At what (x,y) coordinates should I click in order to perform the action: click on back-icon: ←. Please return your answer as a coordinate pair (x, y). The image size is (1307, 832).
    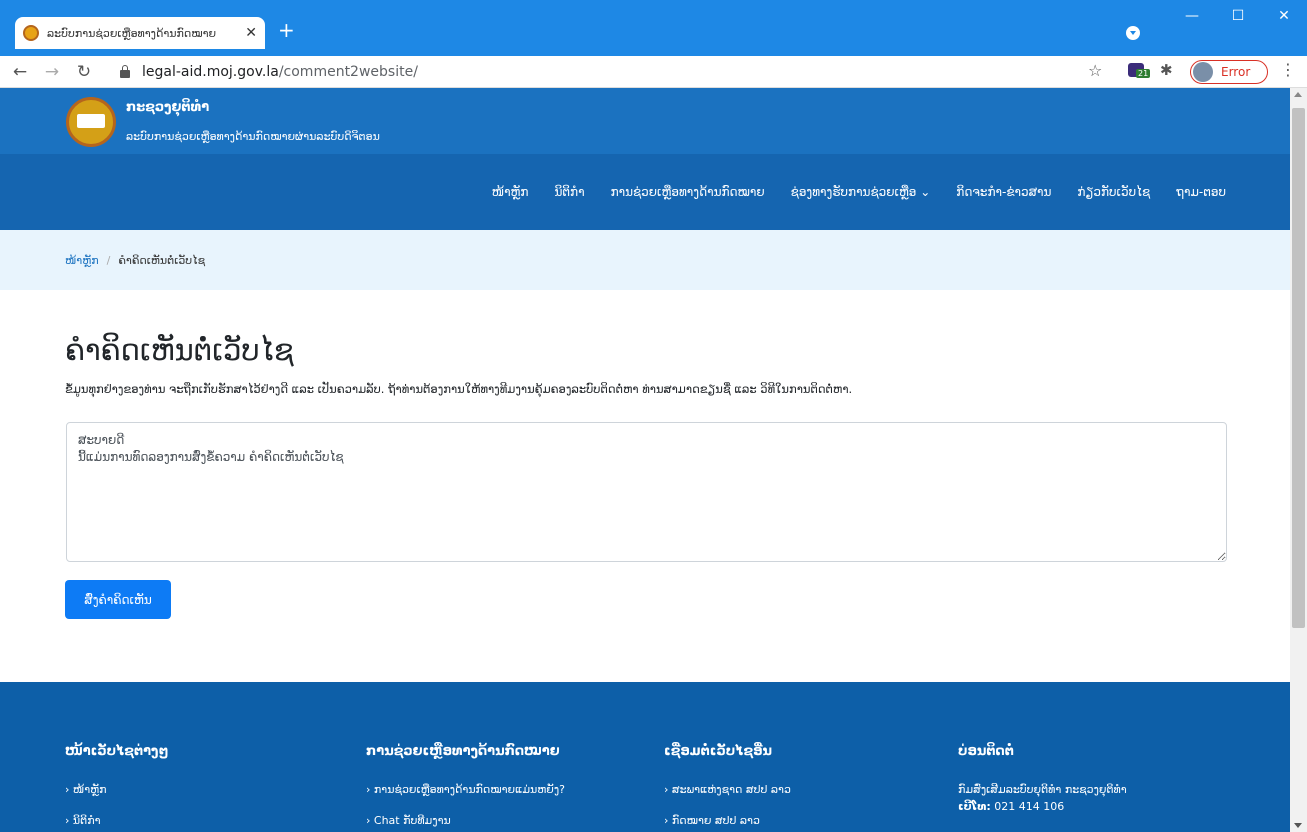
    Looking at the image, I should click on (20, 72).